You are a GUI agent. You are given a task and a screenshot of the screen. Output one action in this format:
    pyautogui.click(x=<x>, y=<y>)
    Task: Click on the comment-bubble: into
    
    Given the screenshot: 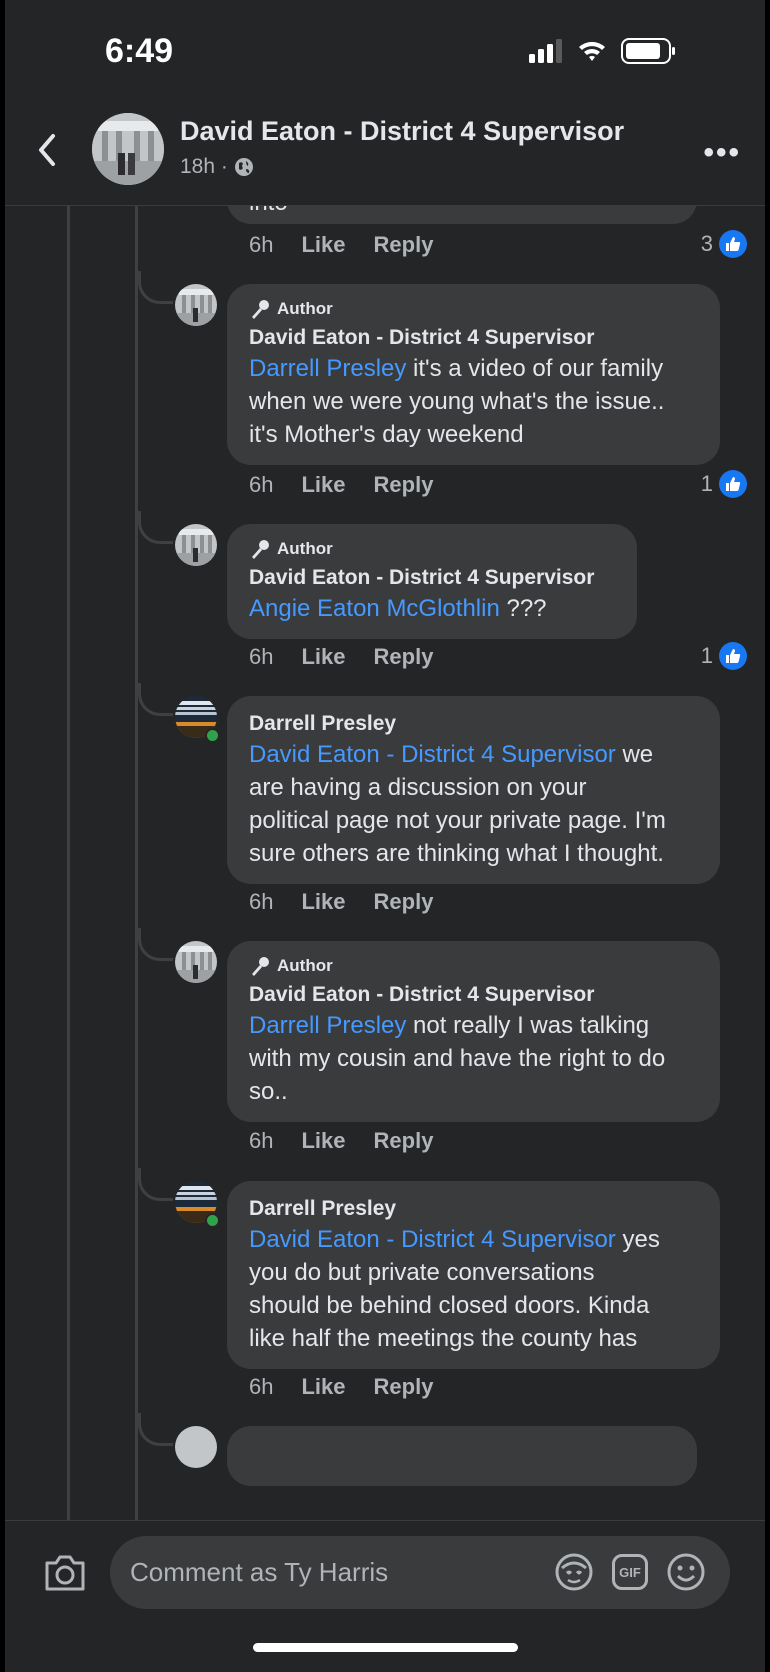 What is the action you would take?
    pyautogui.click(x=462, y=215)
    